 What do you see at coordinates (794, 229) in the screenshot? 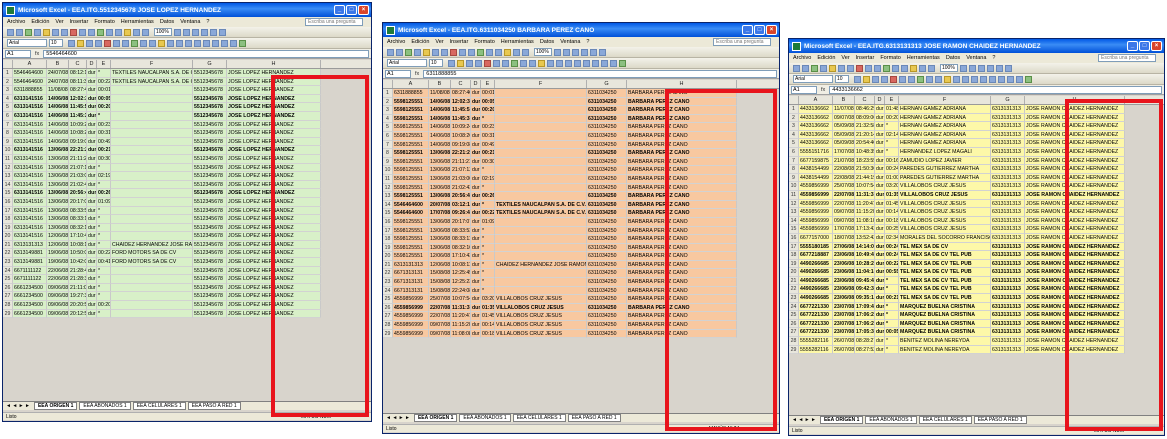
I see `row-header: 15` at bounding box center [794, 229].